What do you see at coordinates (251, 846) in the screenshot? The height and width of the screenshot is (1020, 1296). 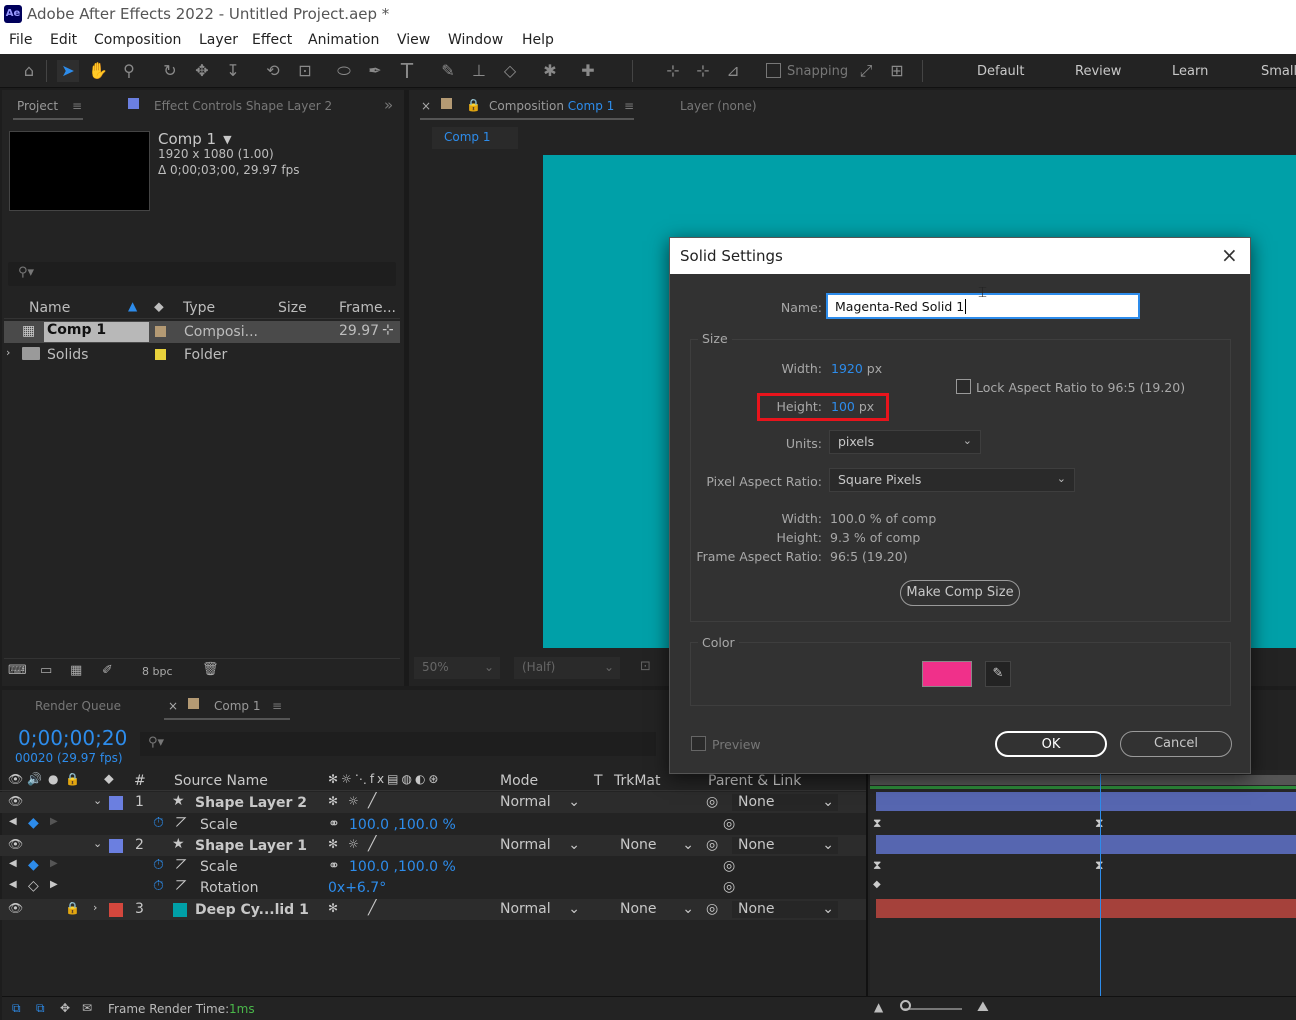 I see `layer-name: Shape Layer 1` at bounding box center [251, 846].